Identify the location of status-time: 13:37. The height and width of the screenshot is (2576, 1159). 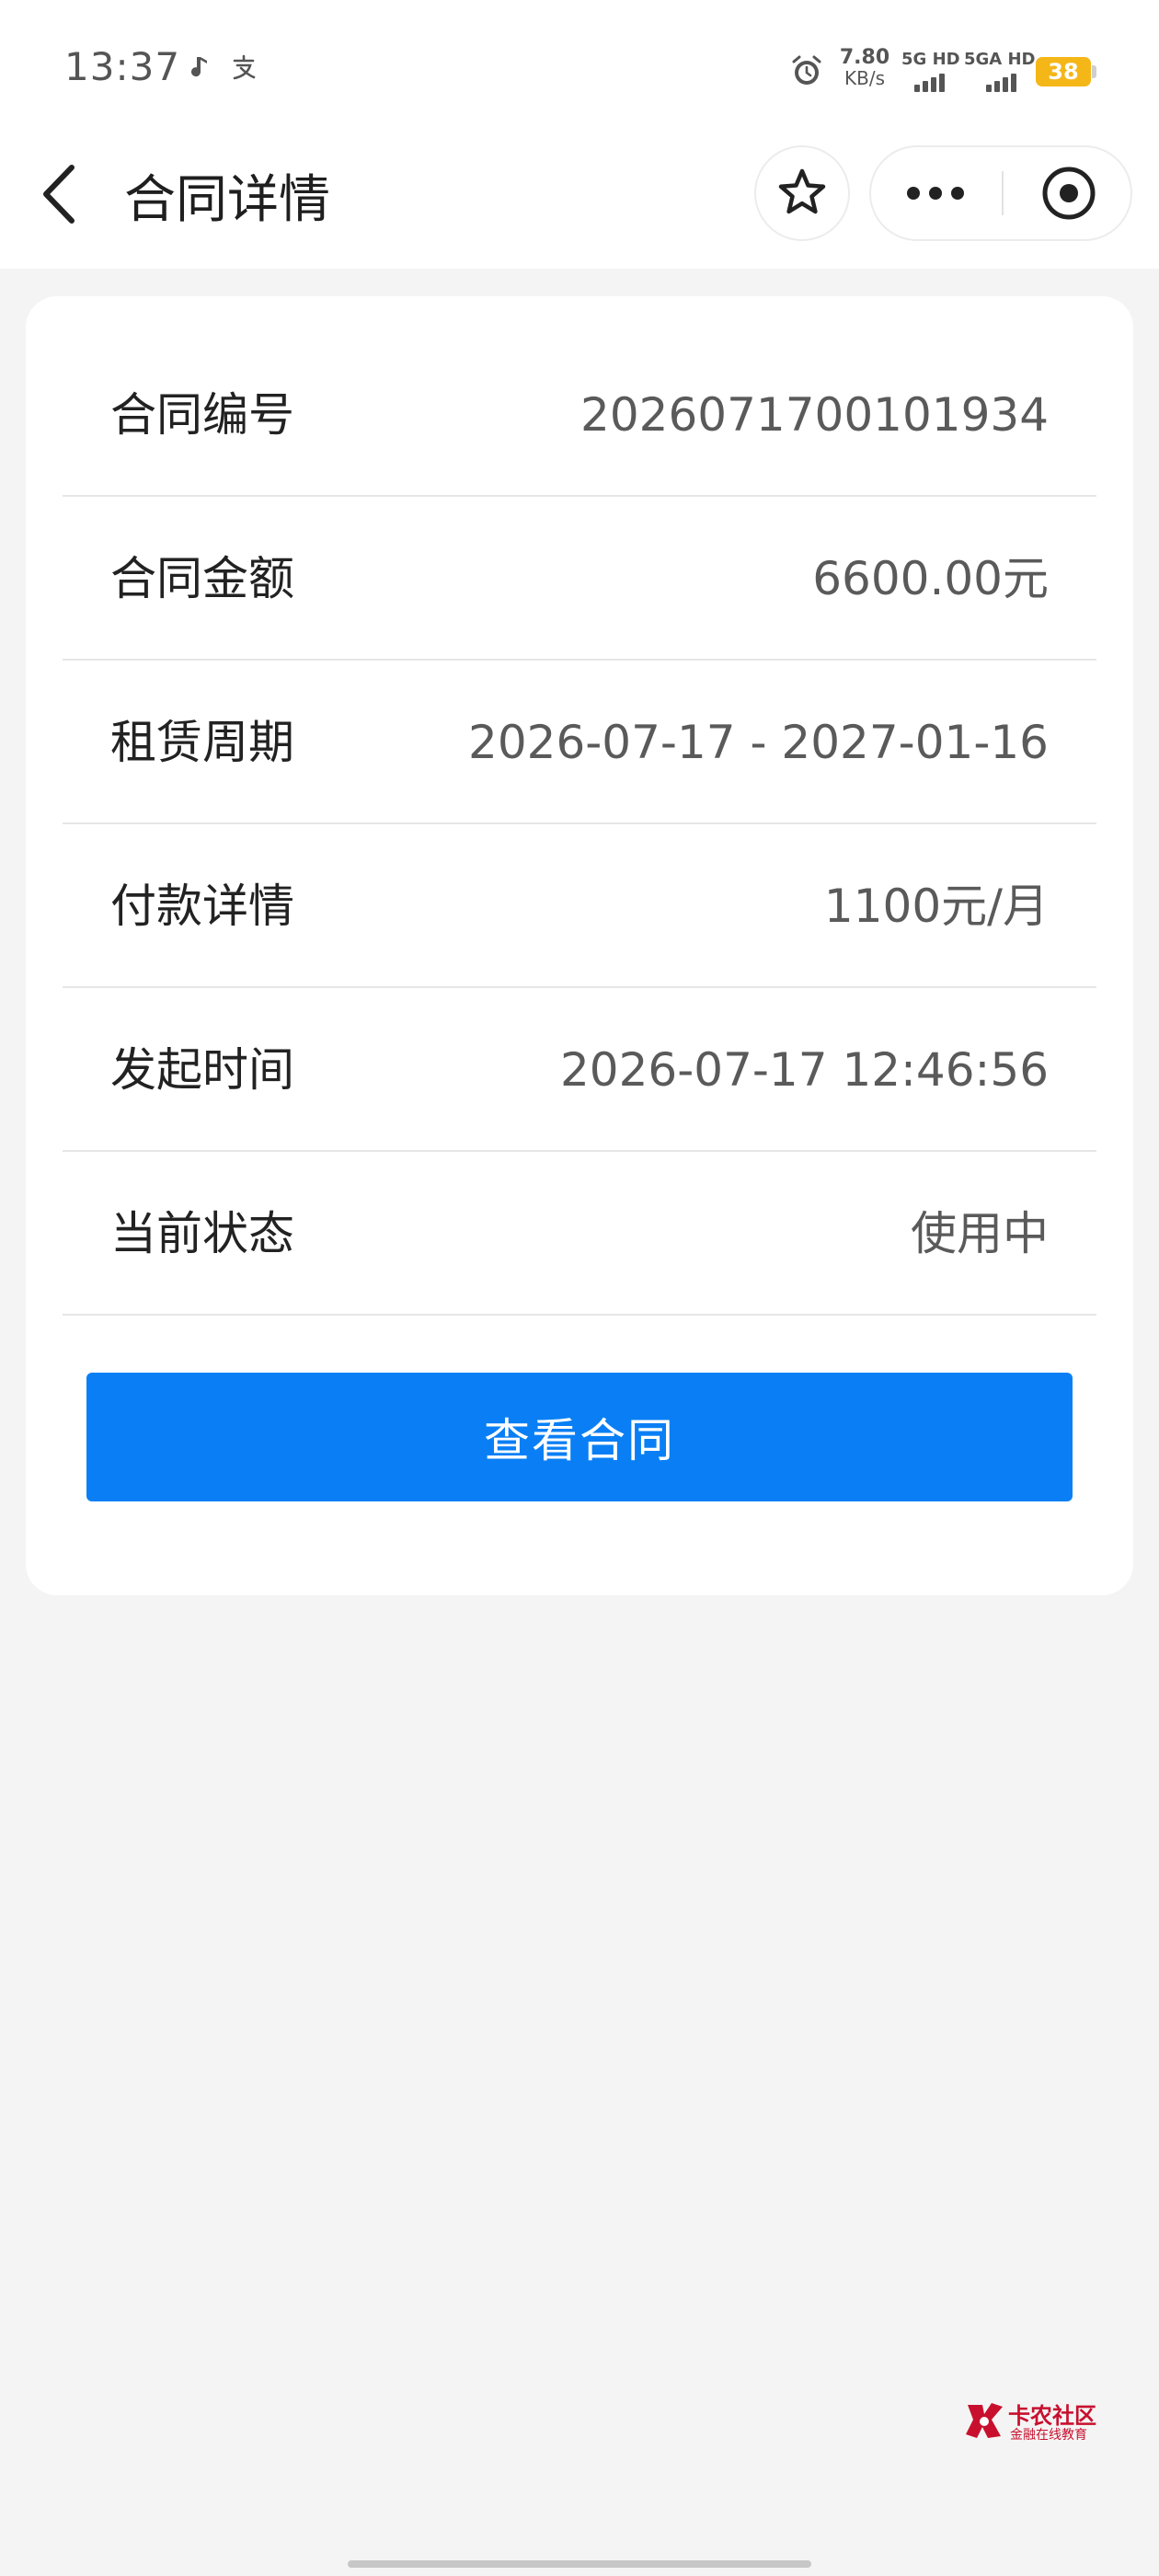
(122, 66).